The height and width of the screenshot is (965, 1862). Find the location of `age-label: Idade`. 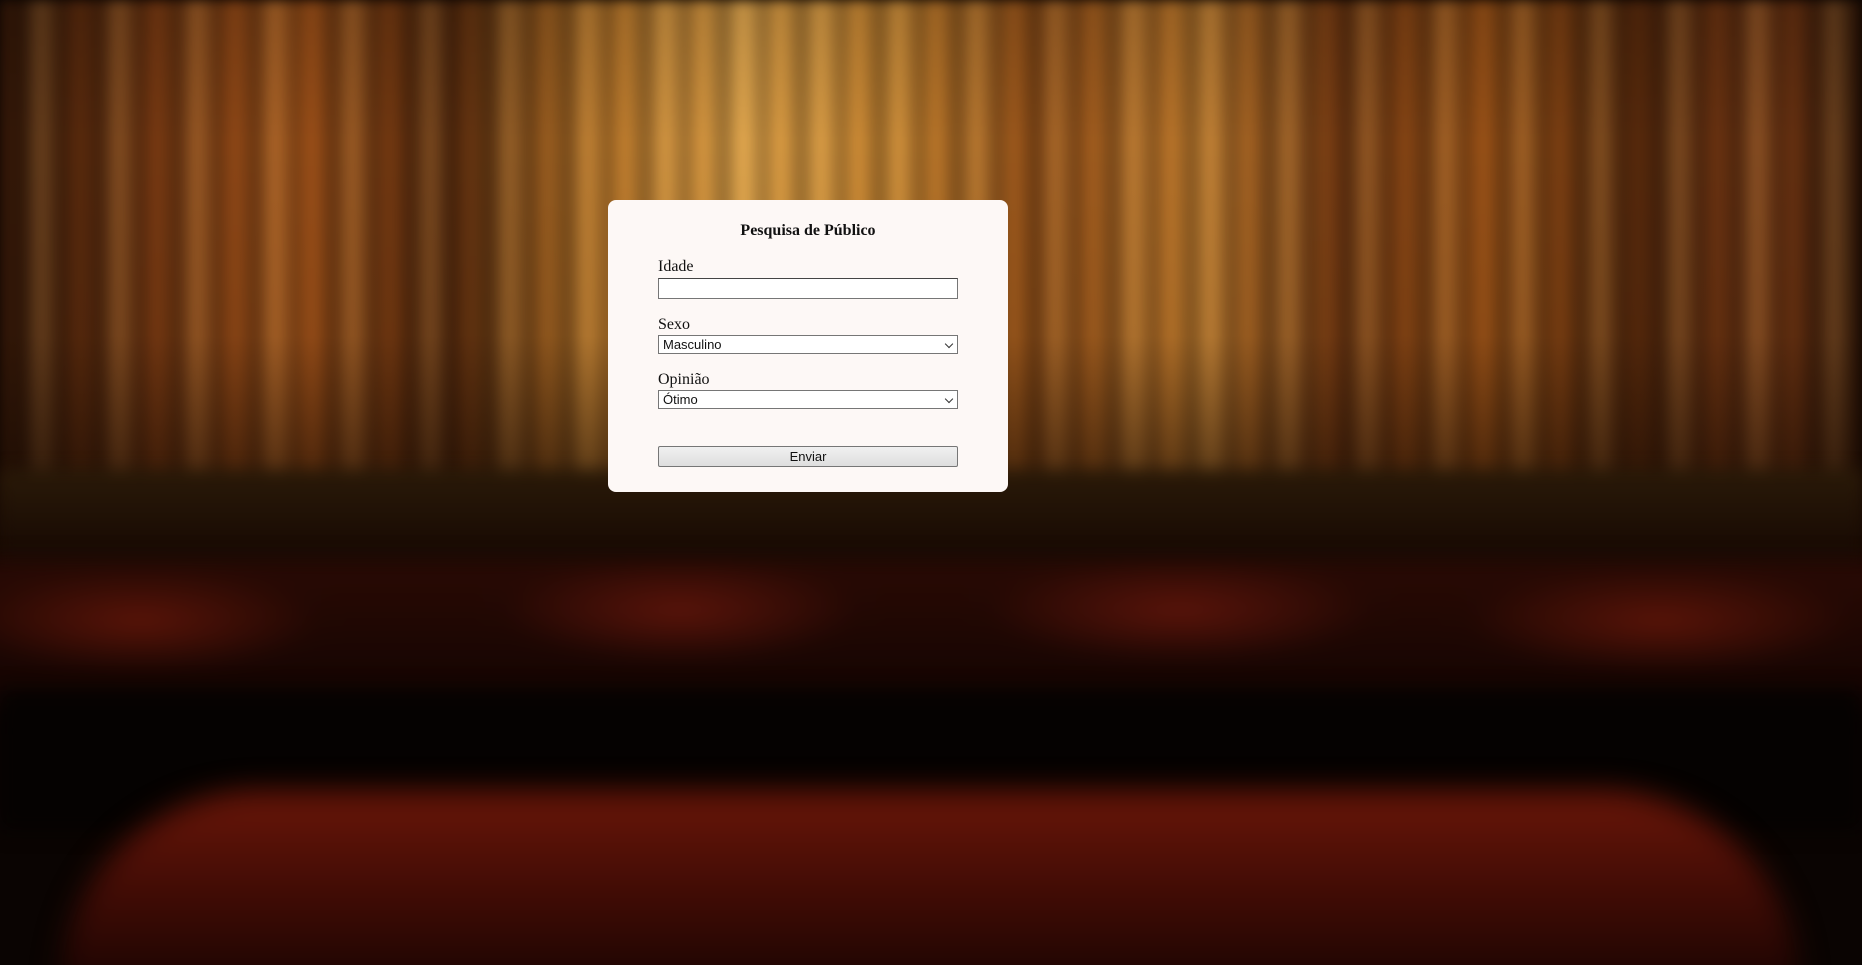

age-label: Idade is located at coordinates (676, 266).